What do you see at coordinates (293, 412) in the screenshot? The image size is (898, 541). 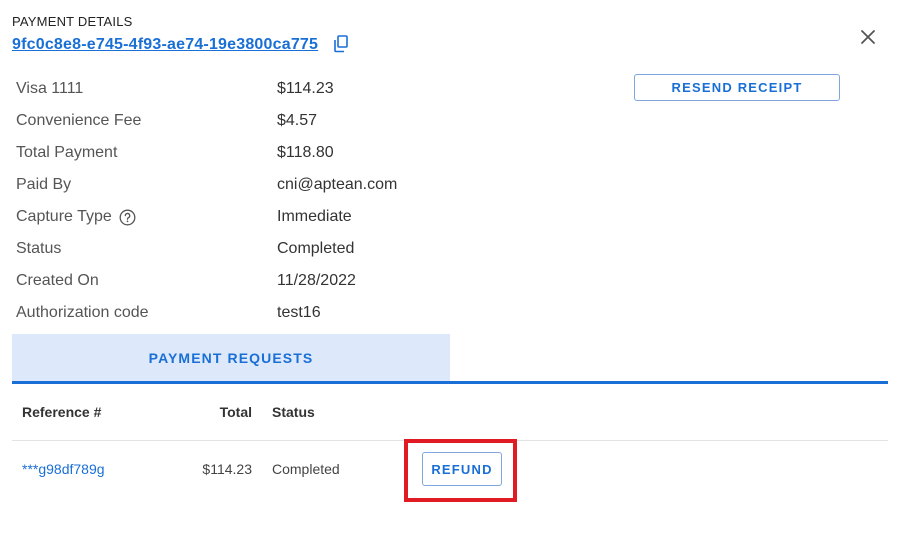 I see `column-header-status: Status` at bounding box center [293, 412].